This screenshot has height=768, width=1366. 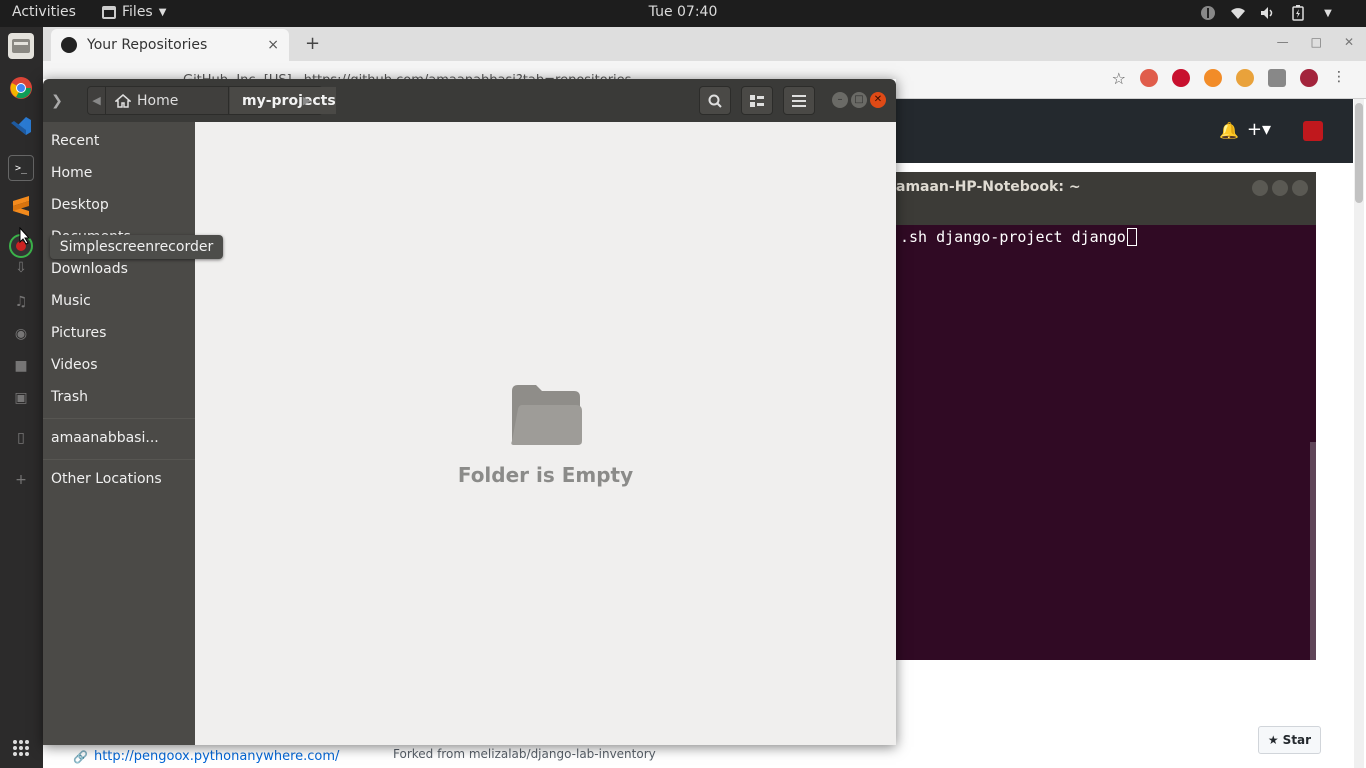 I want to click on tab-close-icon: ×, so click(x=273, y=45).